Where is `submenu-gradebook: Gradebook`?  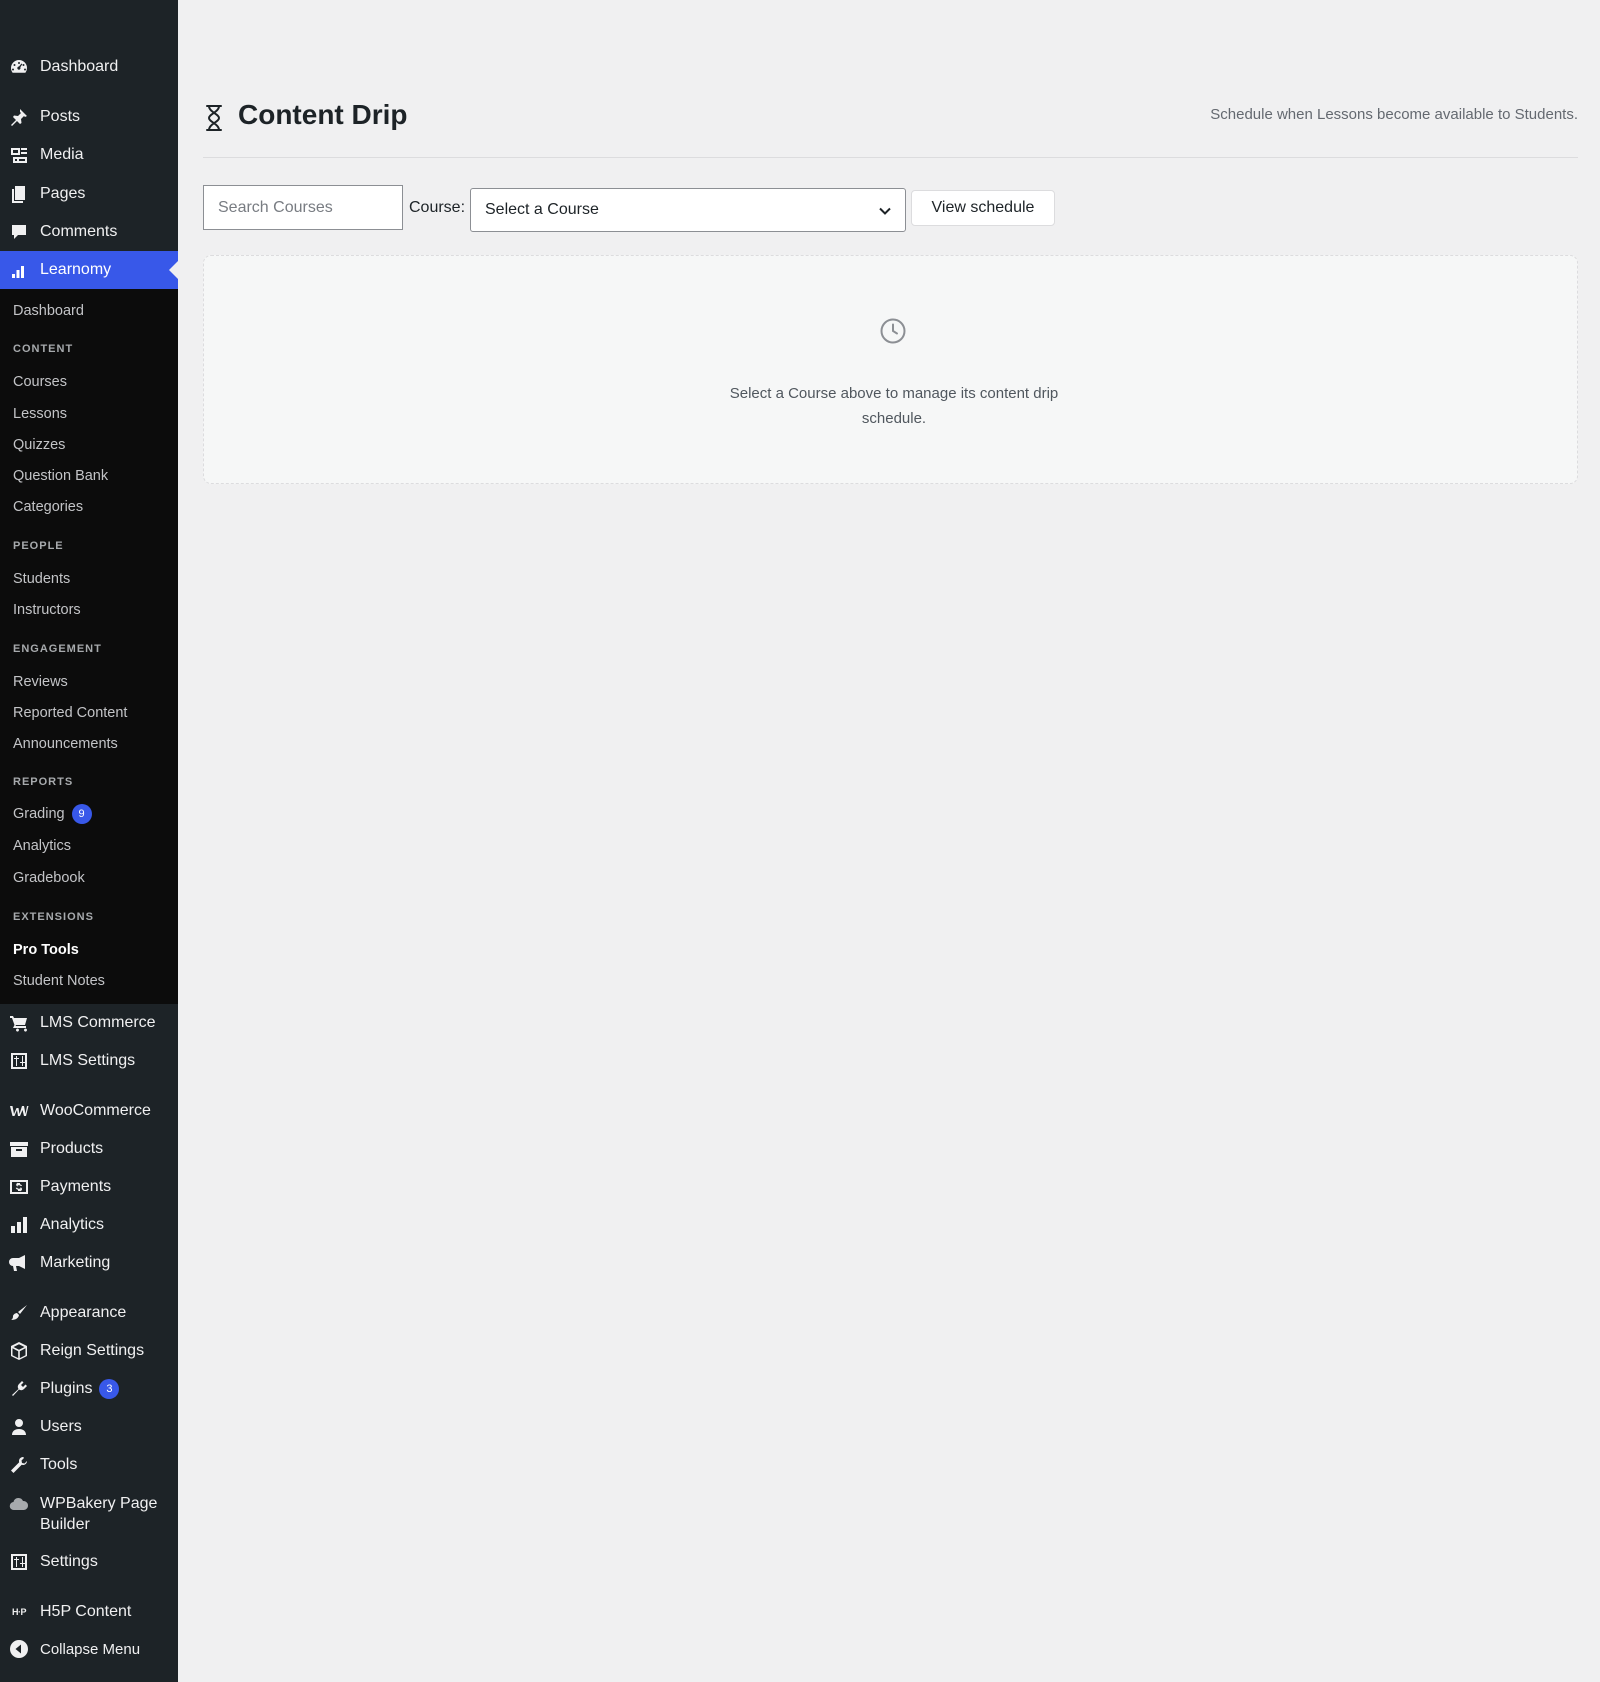 submenu-gradebook: Gradebook is located at coordinates (49, 878).